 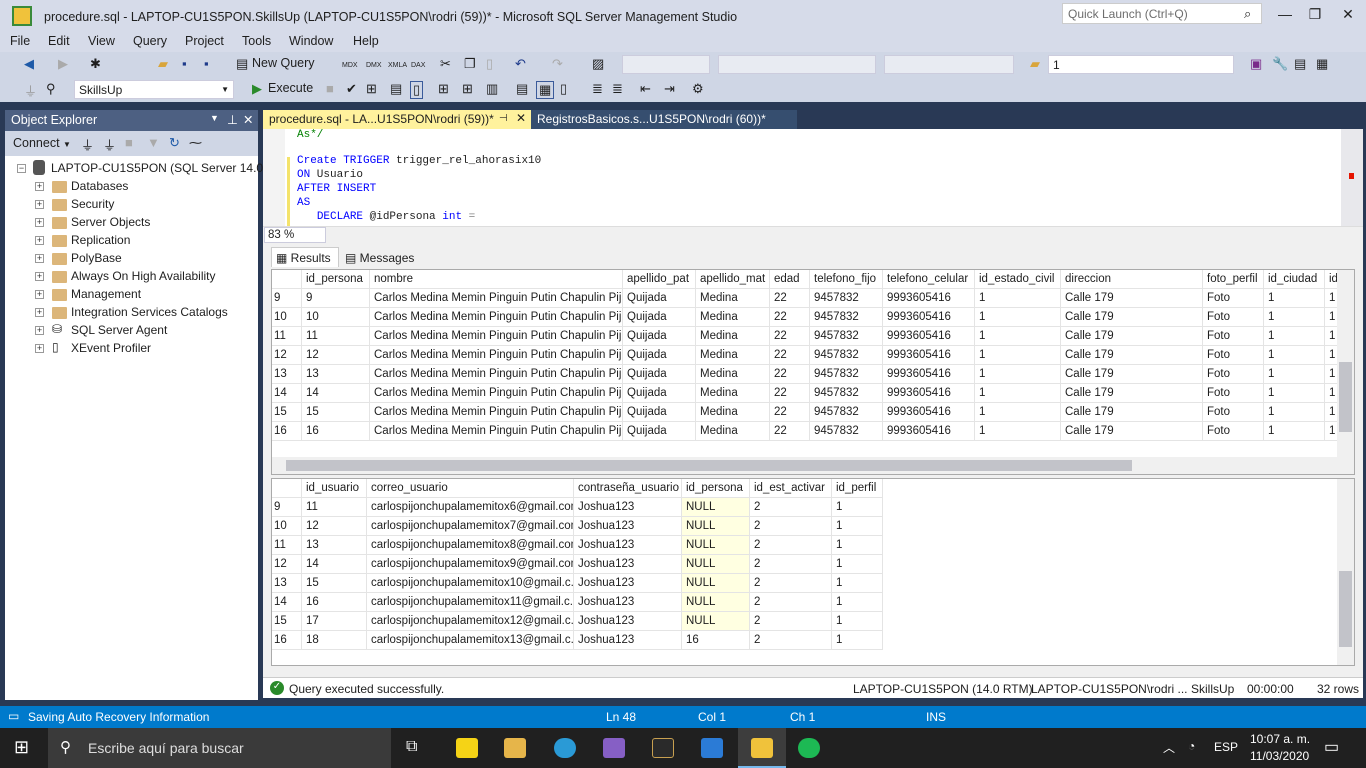 I want to click on wps-office-icon, so click(x=712, y=748).